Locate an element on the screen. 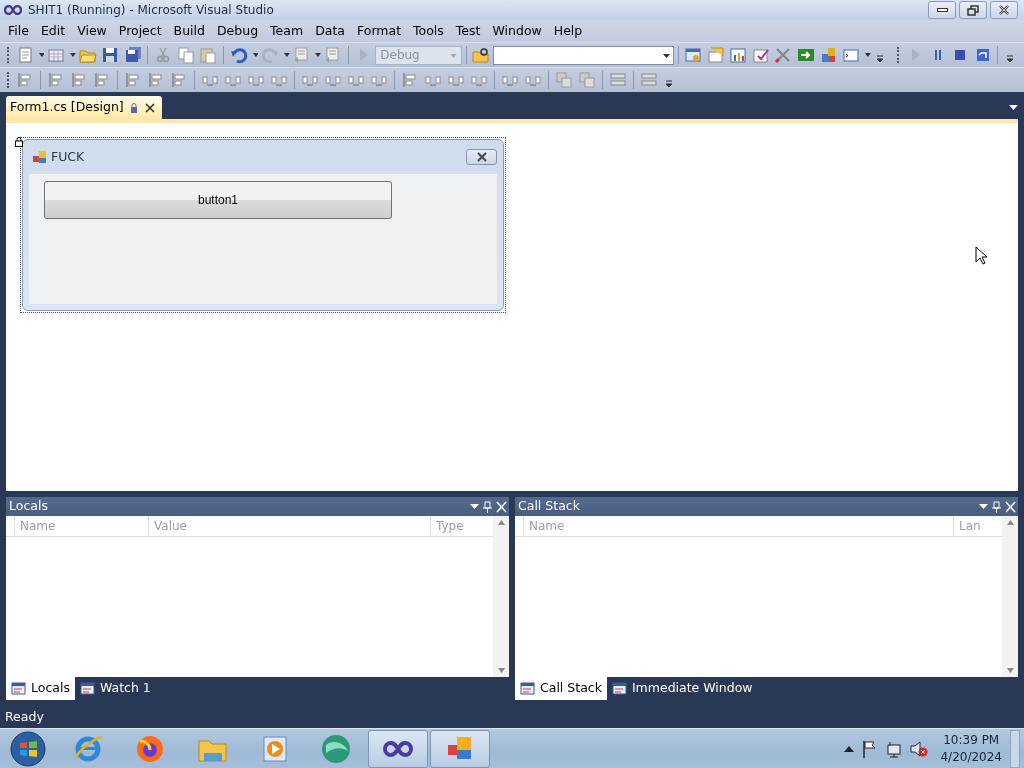 This screenshot has width=1024, height=768. restore-button is located at coordinates (973, 10).